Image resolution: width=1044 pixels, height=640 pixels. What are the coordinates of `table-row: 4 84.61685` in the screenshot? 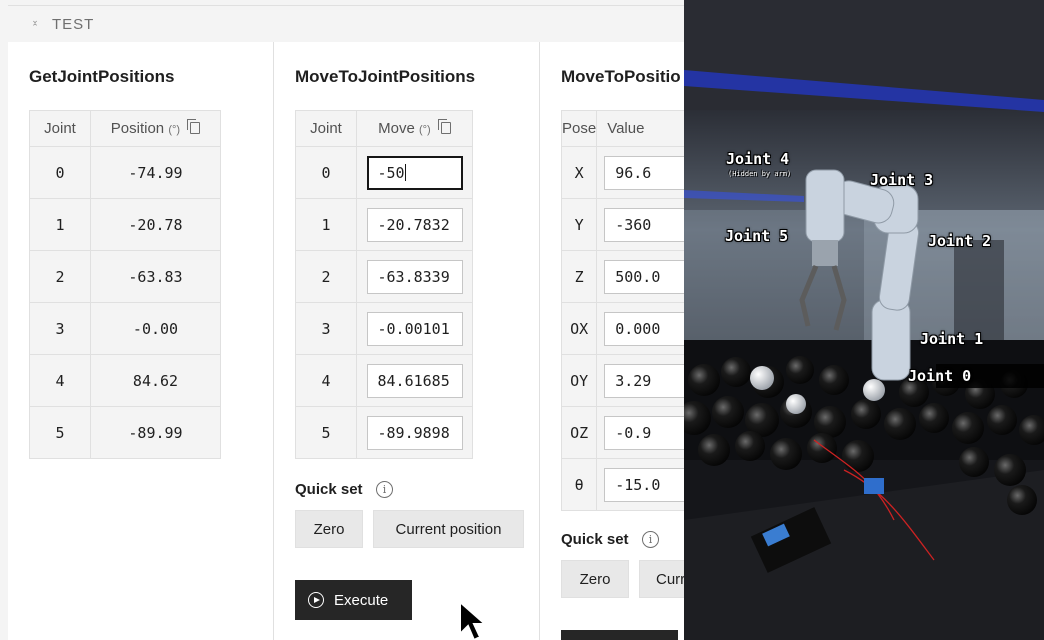 It's located at (384, 380).